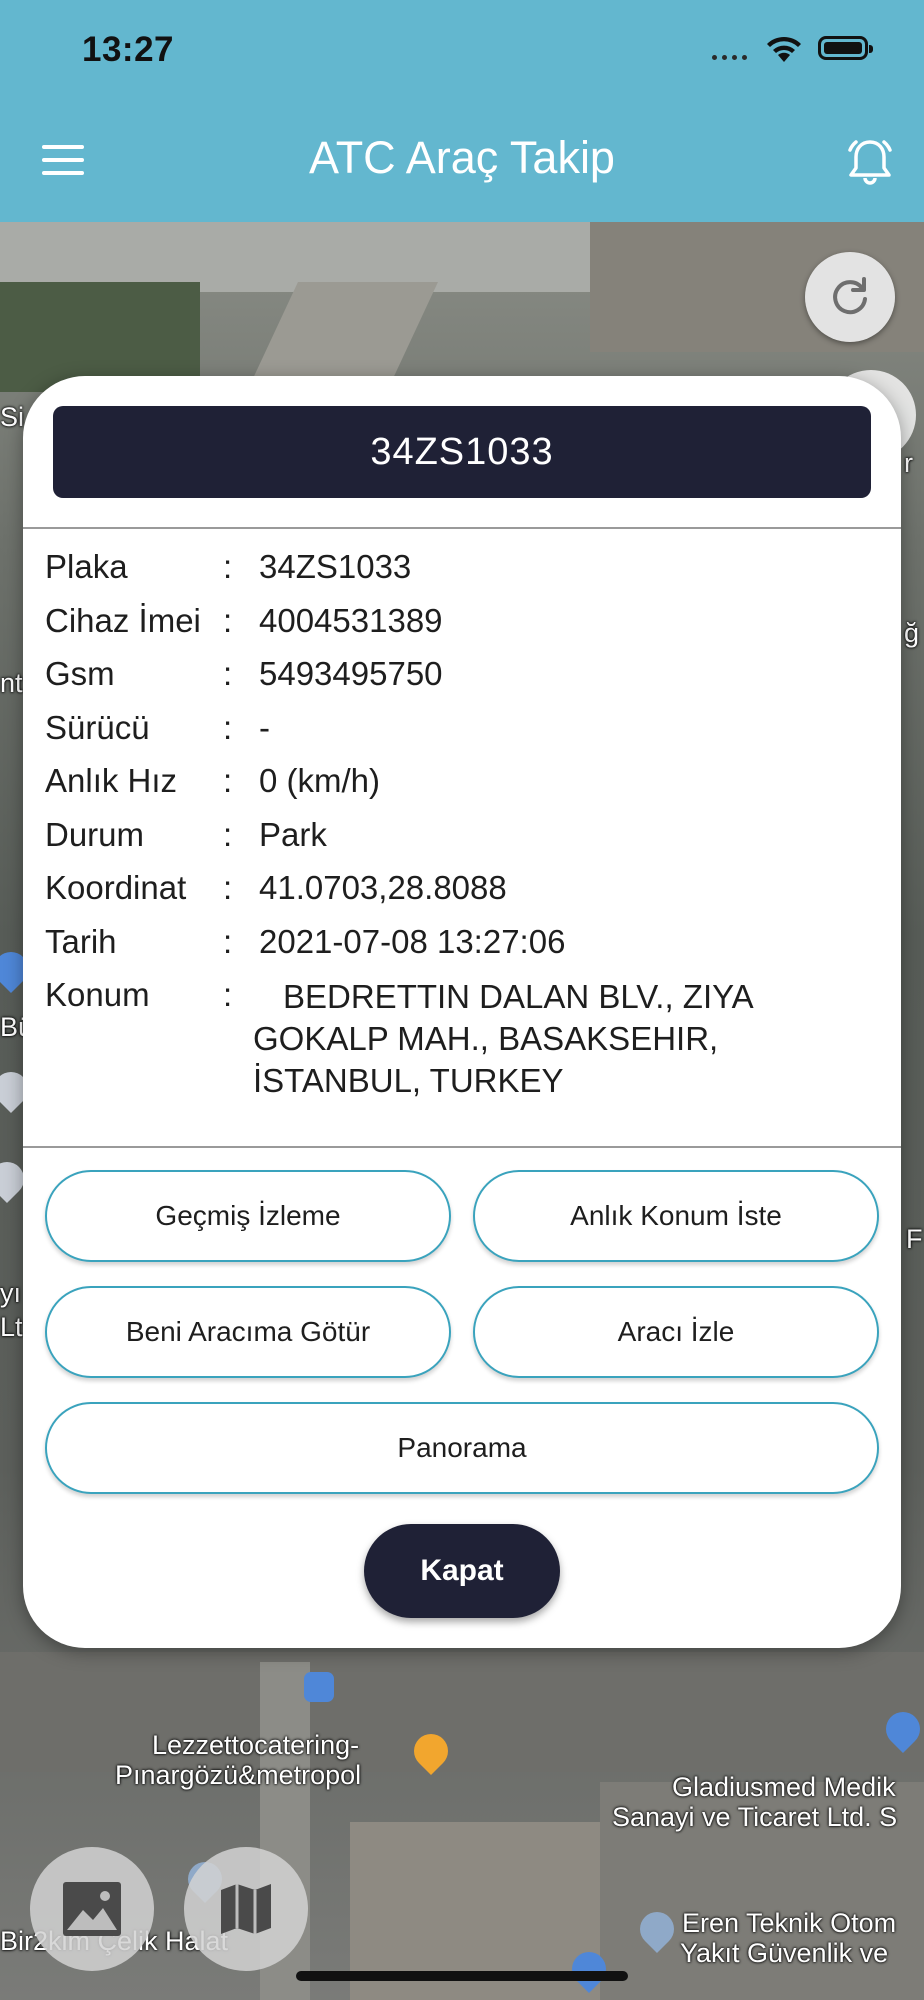 The width and height of the screenshot is (924, 2000). What do you see at coordinates (729, 57) in the screenshot?
I see `signal-icon` at bounding box center [729, 57].